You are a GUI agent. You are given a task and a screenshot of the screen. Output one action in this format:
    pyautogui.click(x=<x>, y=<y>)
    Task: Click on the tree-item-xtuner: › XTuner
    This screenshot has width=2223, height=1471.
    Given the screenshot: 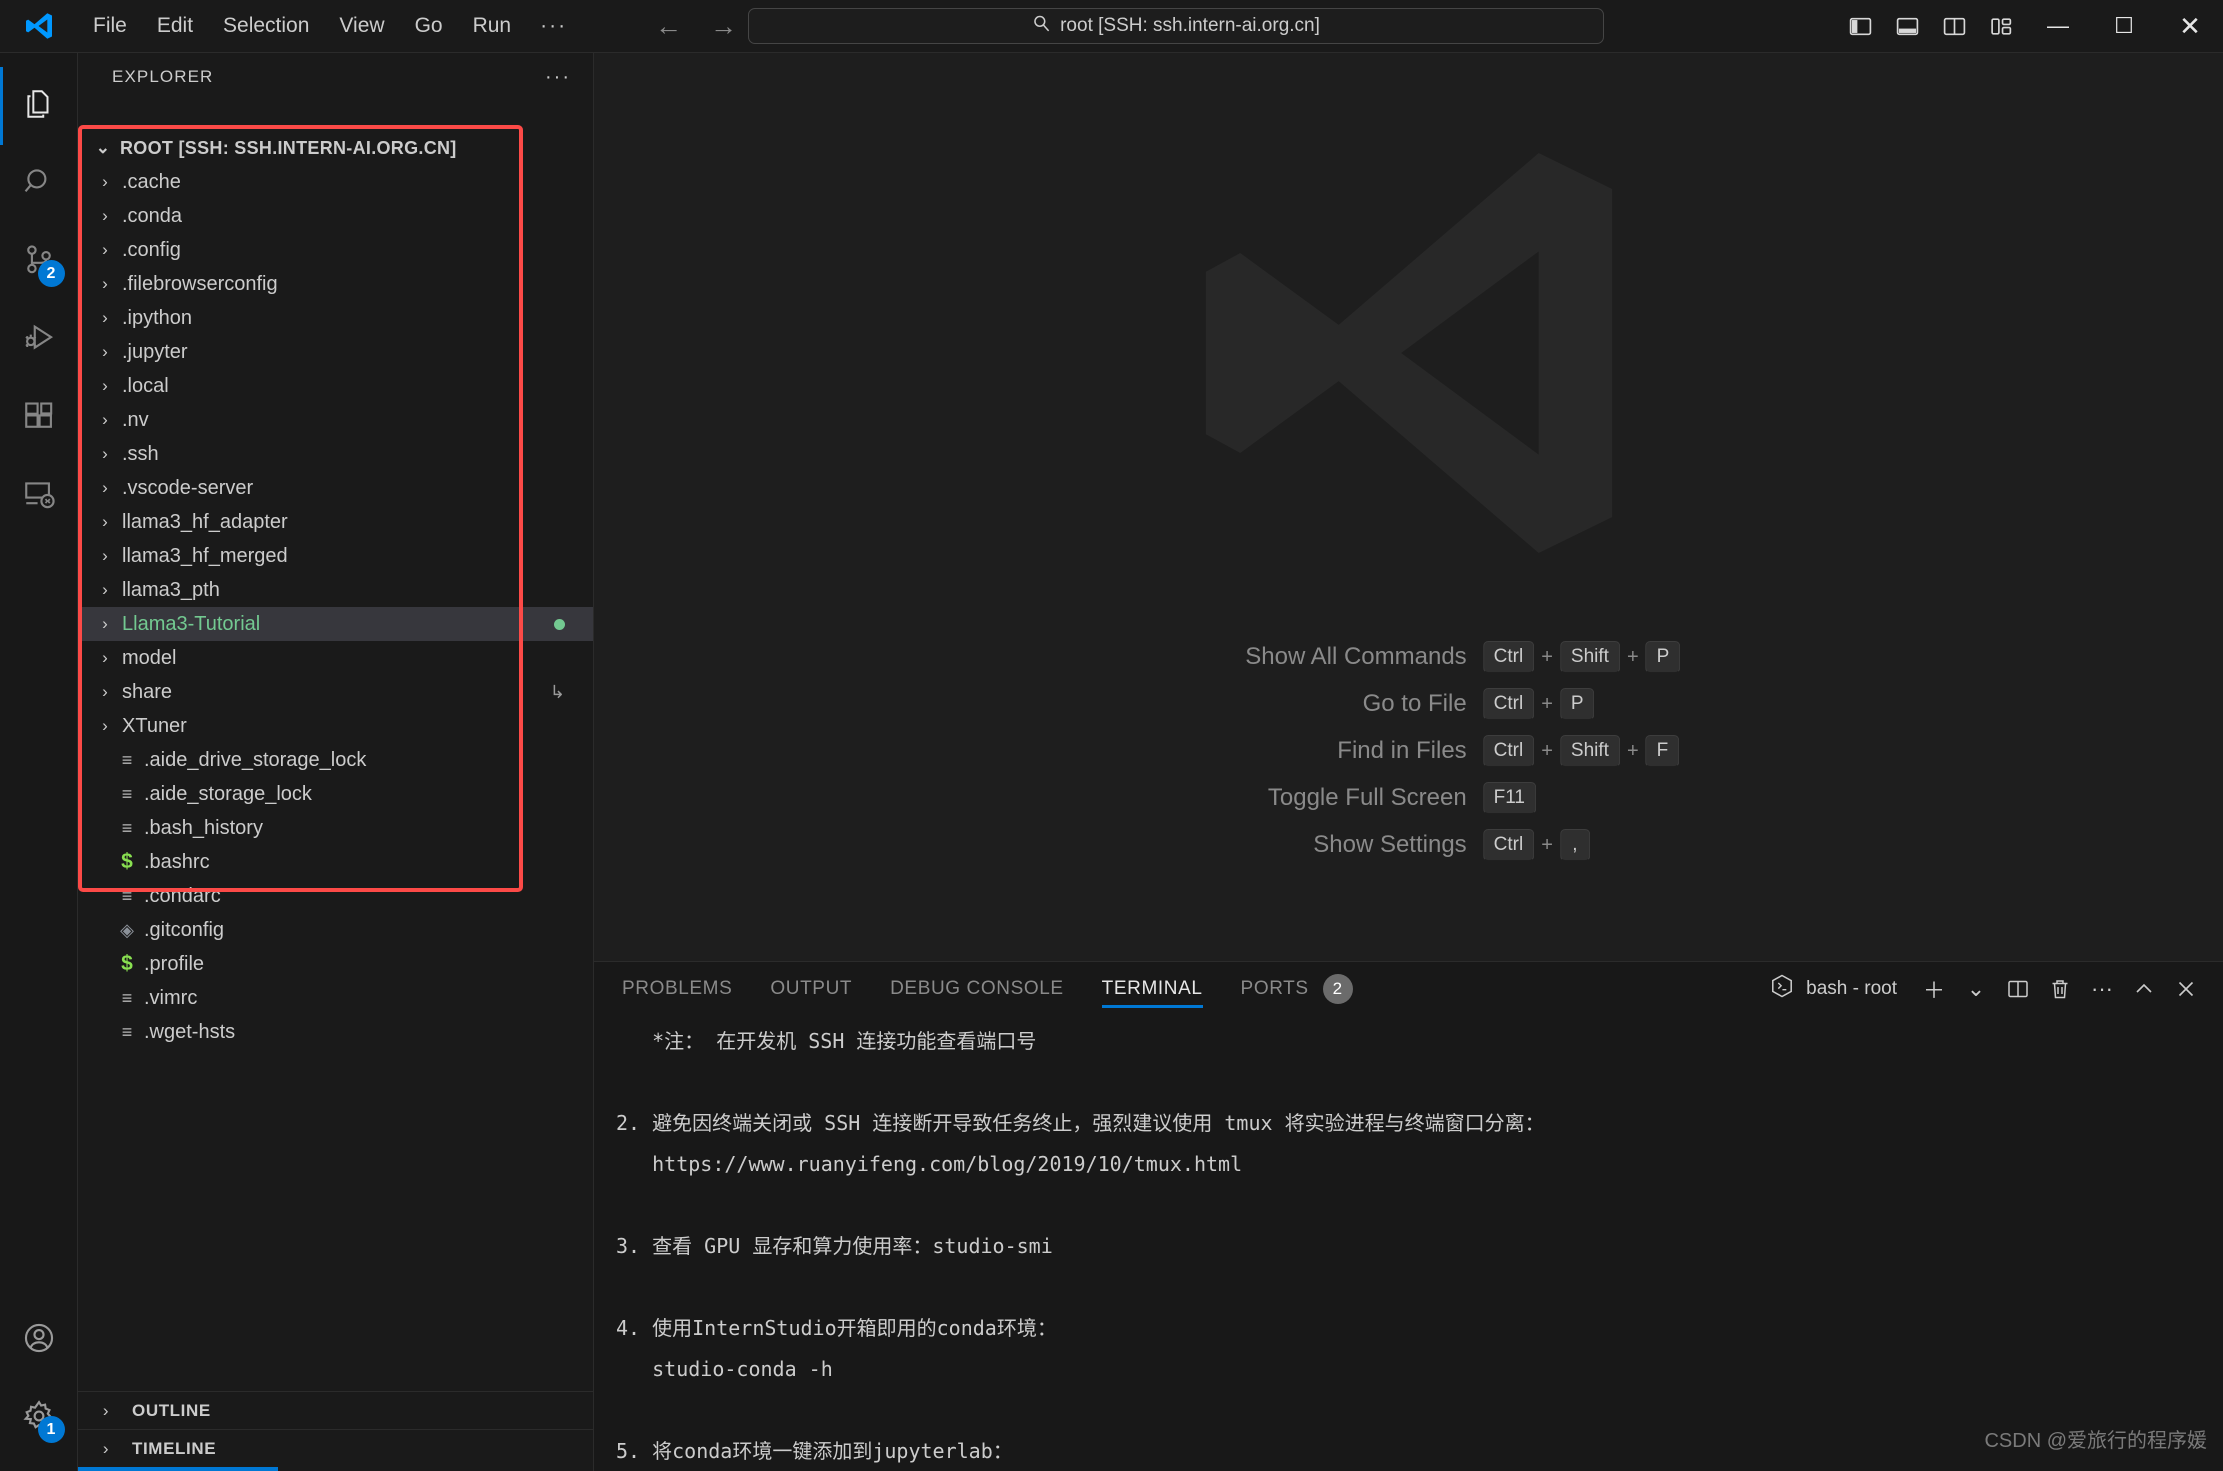 What is the action you would take?
    pyautogui.click(x=335, y=726)
    